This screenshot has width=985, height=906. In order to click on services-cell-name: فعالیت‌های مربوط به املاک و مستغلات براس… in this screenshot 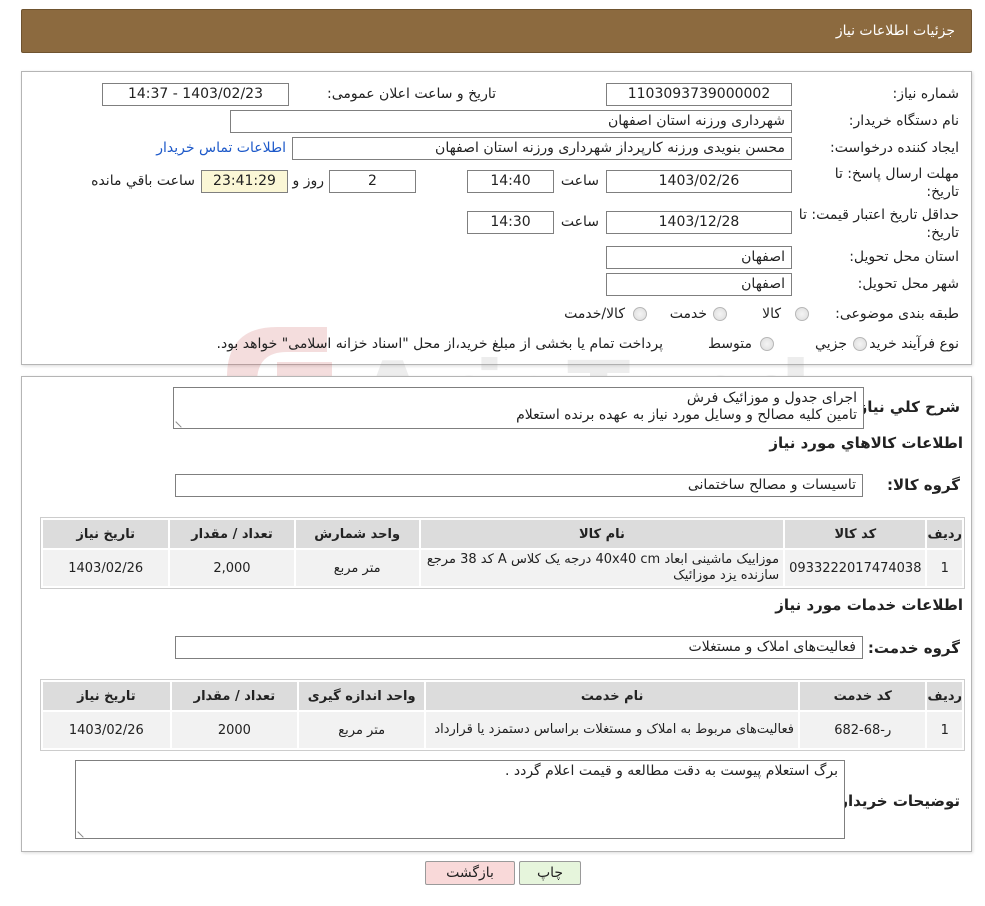, I will do `click(612, 730)`.